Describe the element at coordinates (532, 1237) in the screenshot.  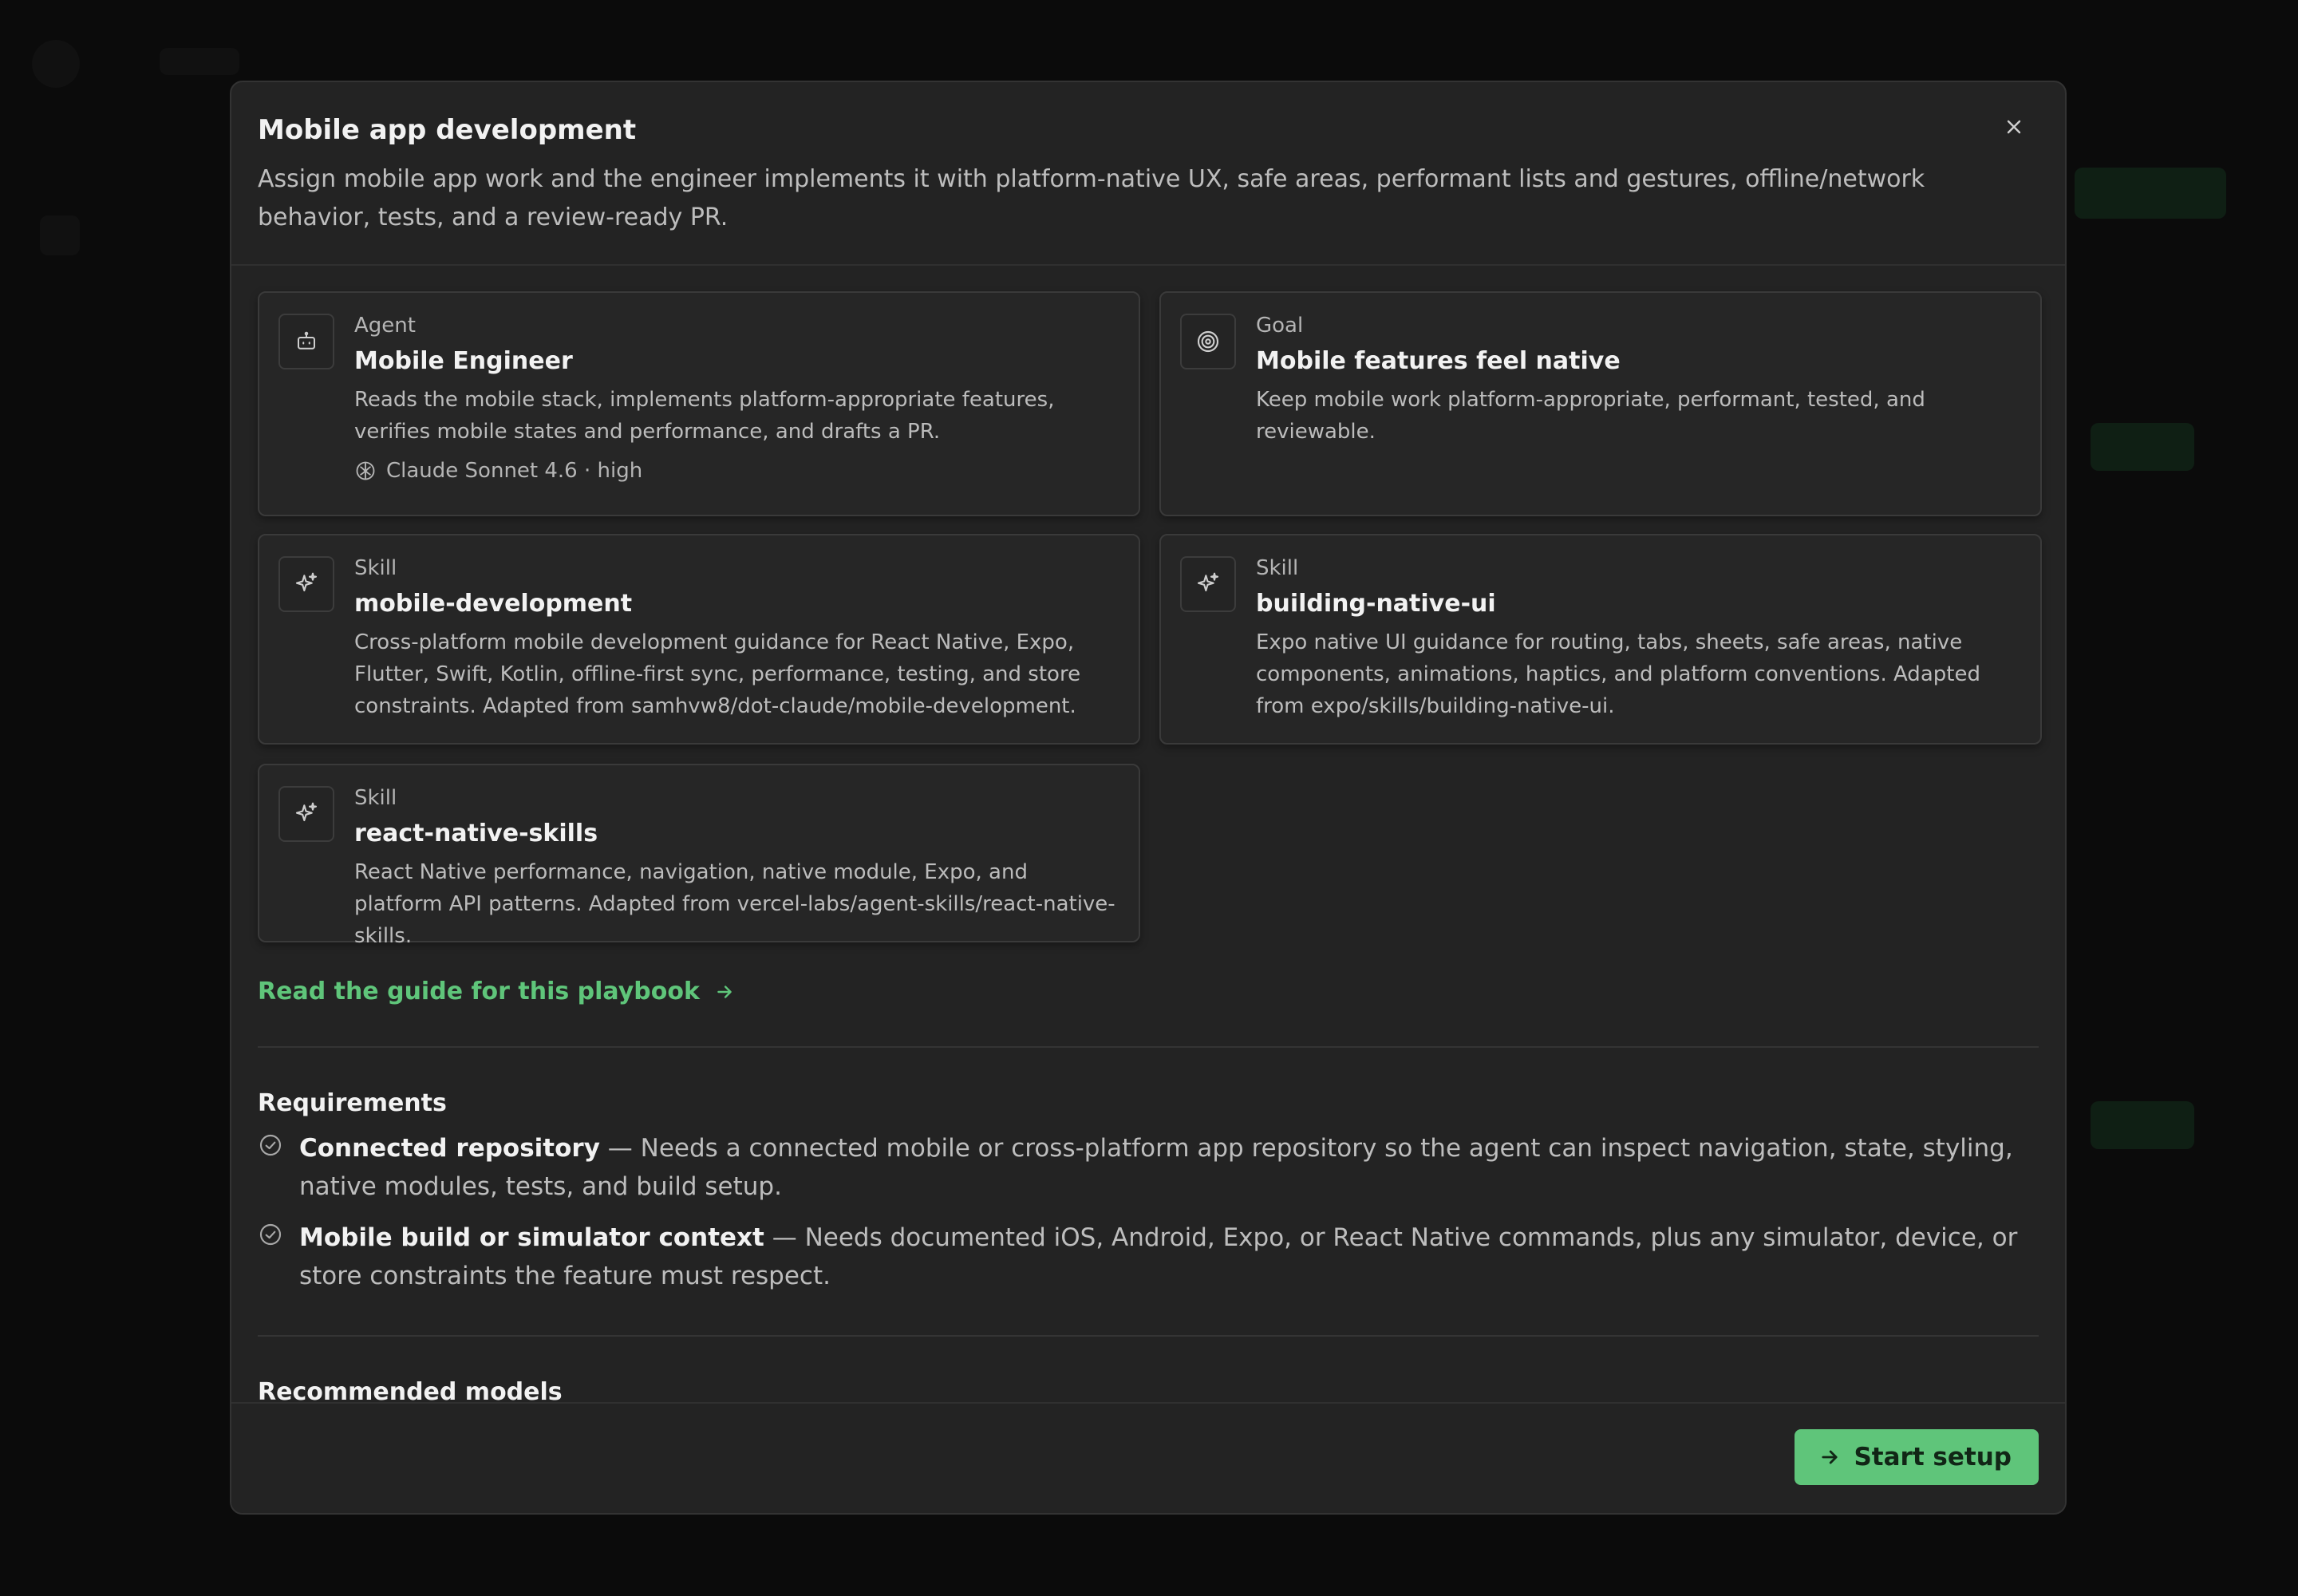
I see `requirement-name: Mobile build or simulator context` at that location.